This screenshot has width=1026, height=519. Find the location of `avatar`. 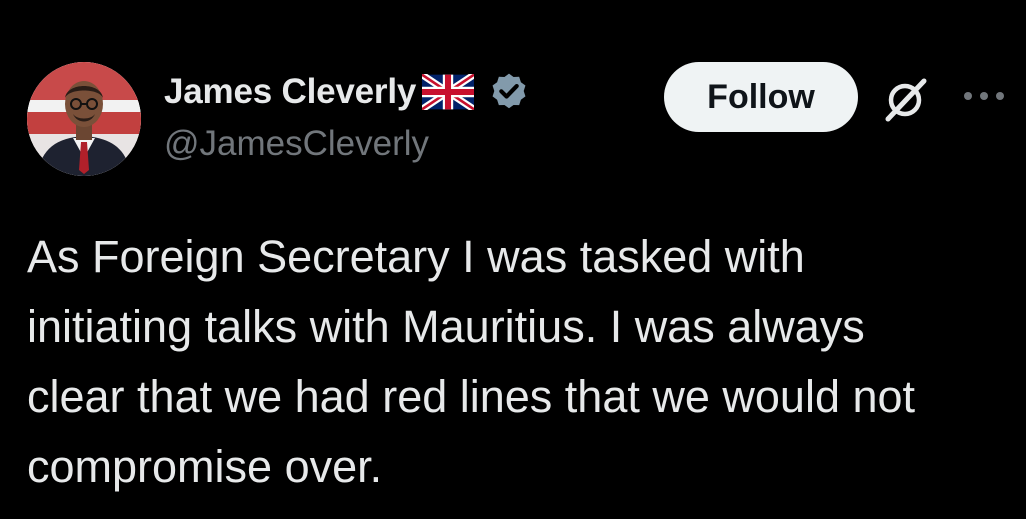

avatar is located at coordinates (84, 119).